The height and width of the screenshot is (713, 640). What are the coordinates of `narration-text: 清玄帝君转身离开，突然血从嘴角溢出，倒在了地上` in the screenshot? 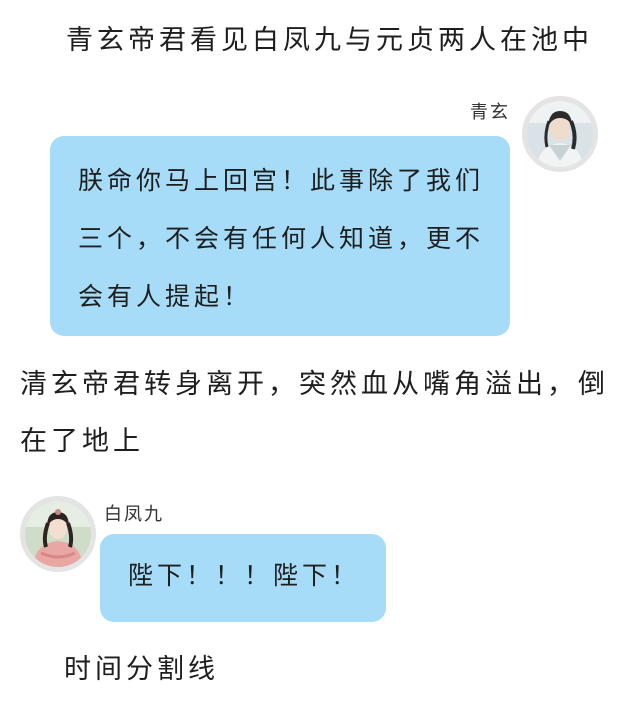 It's located at (314, 413).